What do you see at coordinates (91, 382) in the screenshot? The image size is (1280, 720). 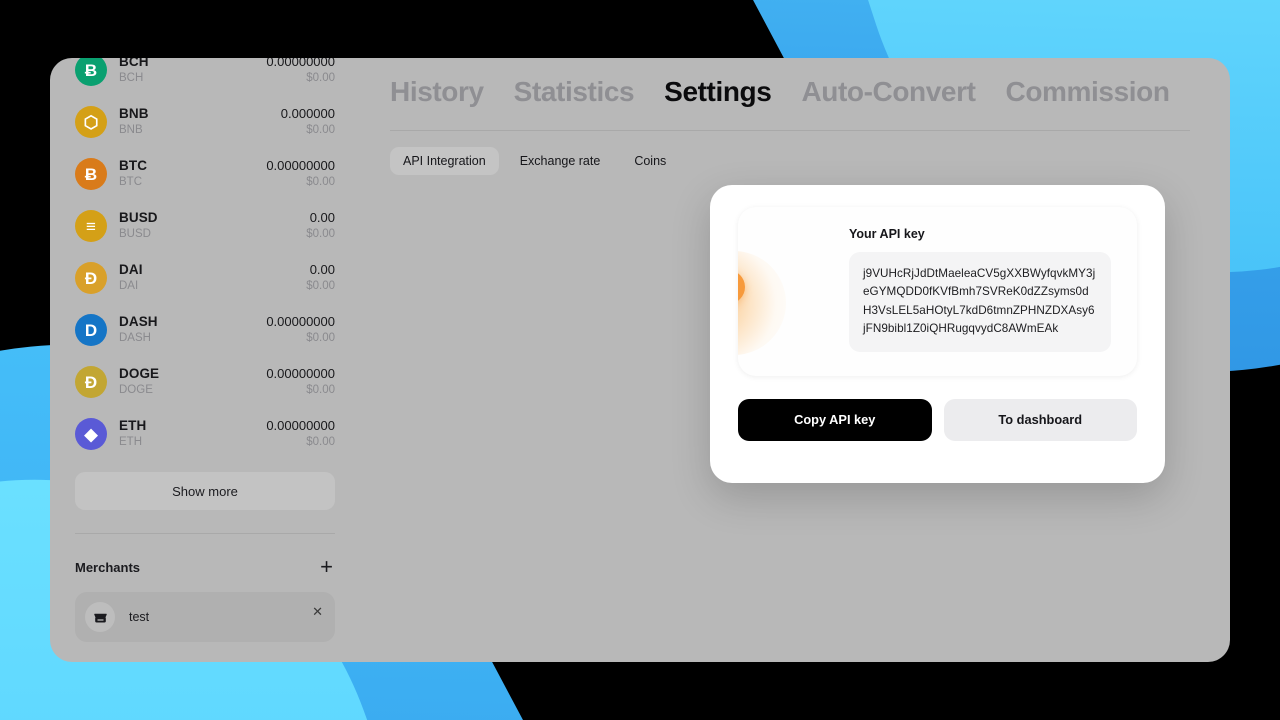 I see `doge-icon: Đ` at bounding box center [91, 382].